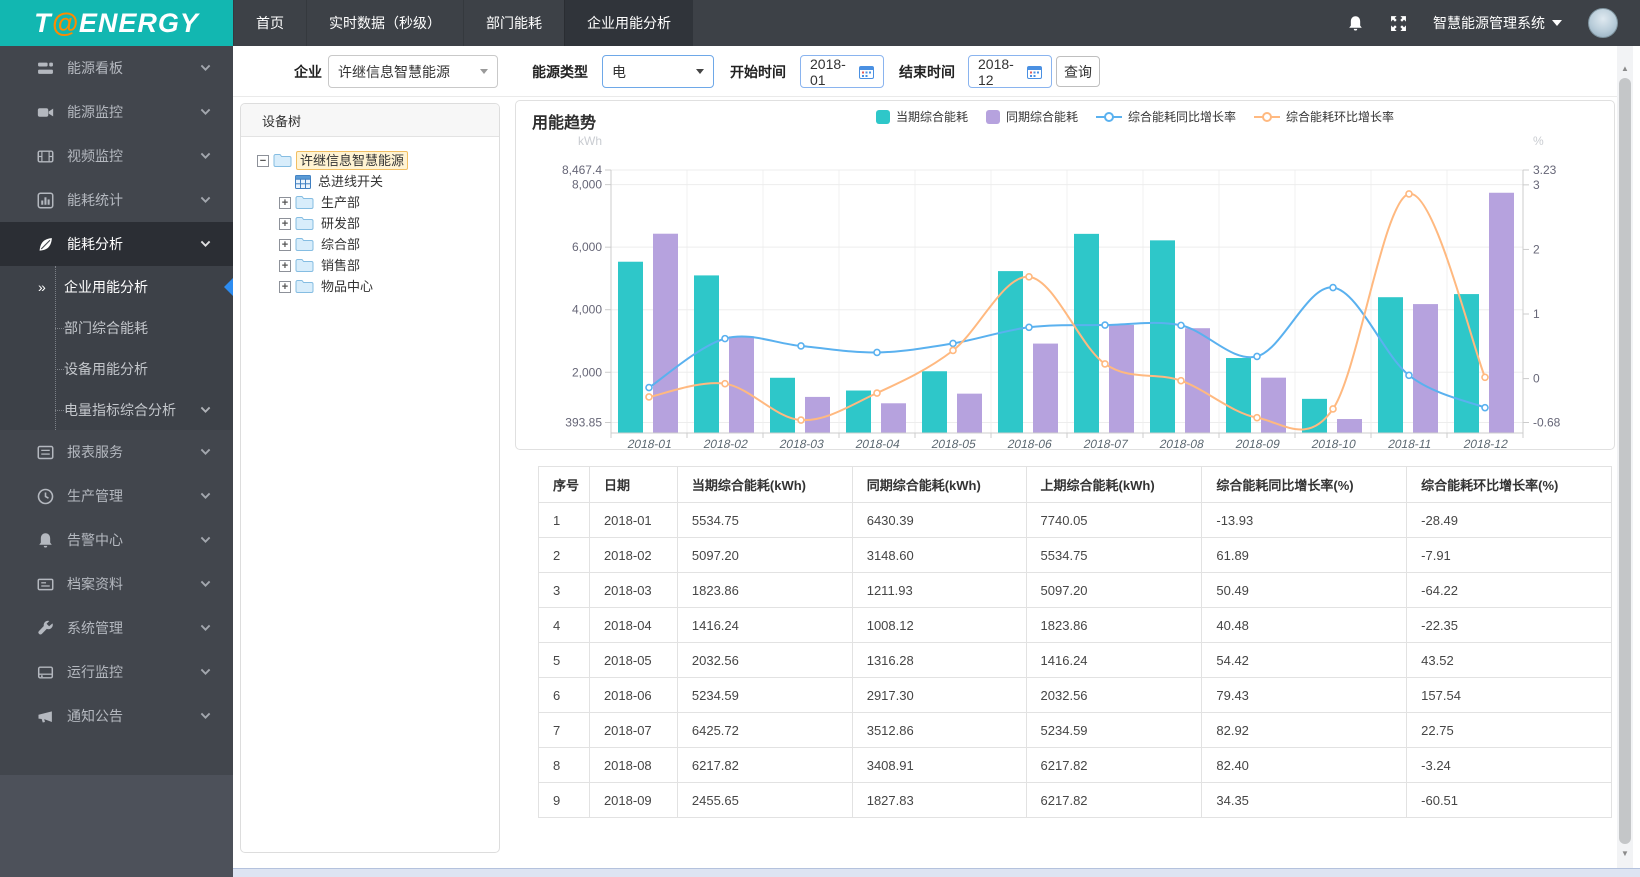 The image size is (1640, 877). What do you see at coordinates (1314, 415) in the screenshot?
I see `bar-当期综合能耗-2018-10` at bounding box center [1314, 415].